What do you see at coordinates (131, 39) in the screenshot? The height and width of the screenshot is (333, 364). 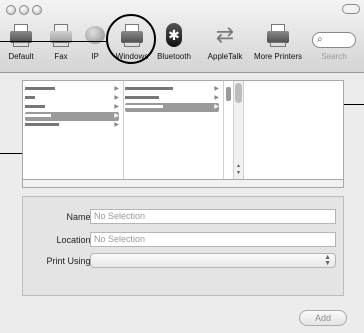 I see `callout-circle` at bounding box center [131, 39].